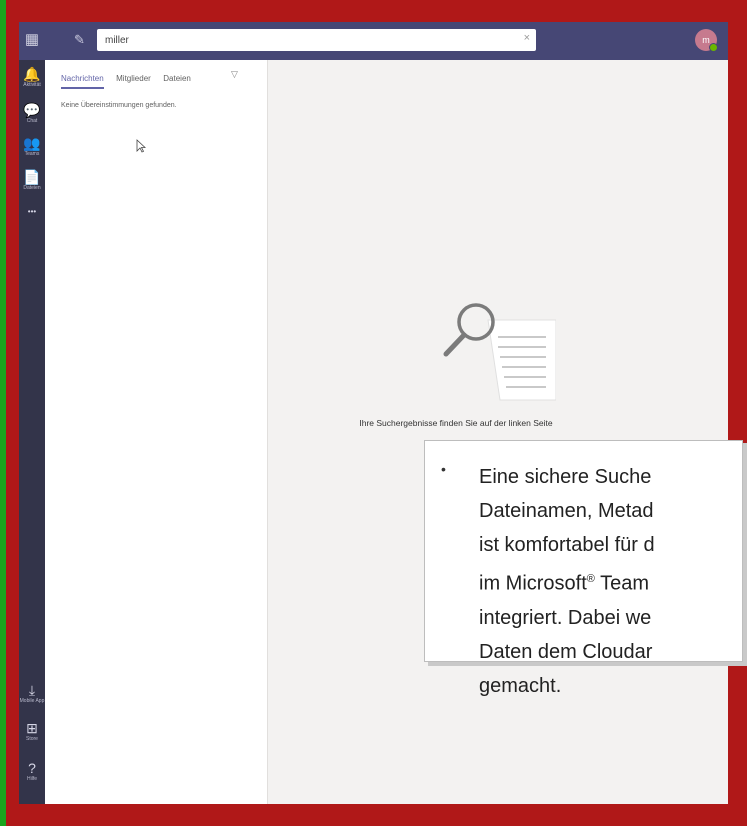 The height and width of the screenshot is (826, 747). I want to click on rail-item-teams: 👥 Teams, so click(32, 146).